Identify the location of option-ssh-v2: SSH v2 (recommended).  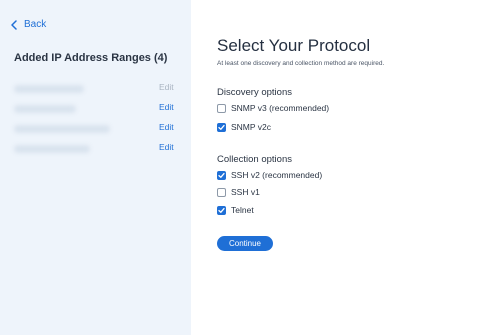
(269, 175).